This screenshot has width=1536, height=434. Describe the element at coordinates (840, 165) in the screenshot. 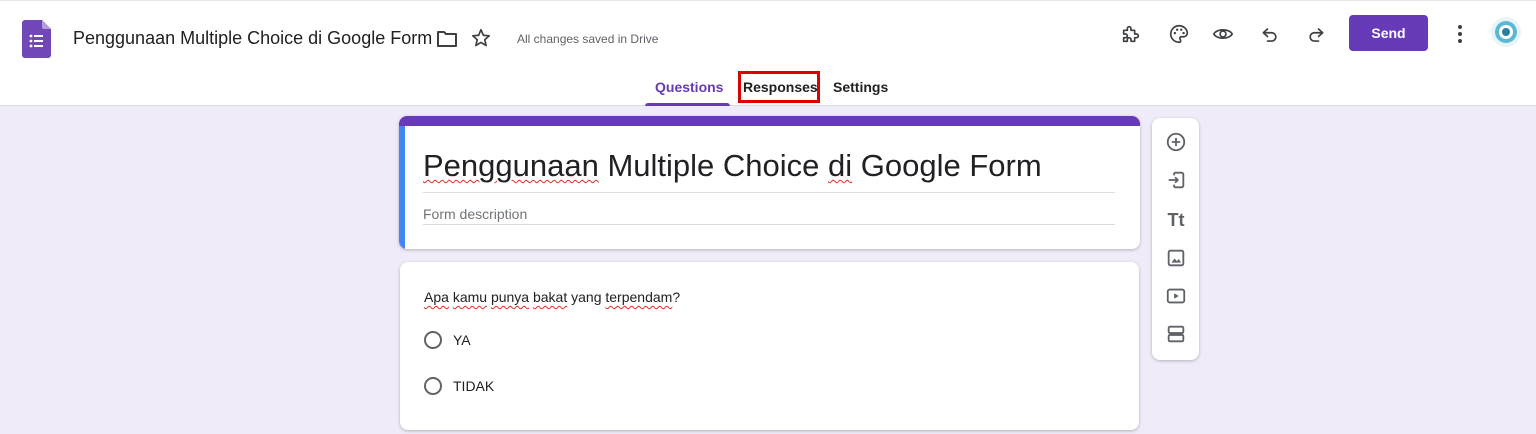

I see `spellcheck-word: di` at that location.